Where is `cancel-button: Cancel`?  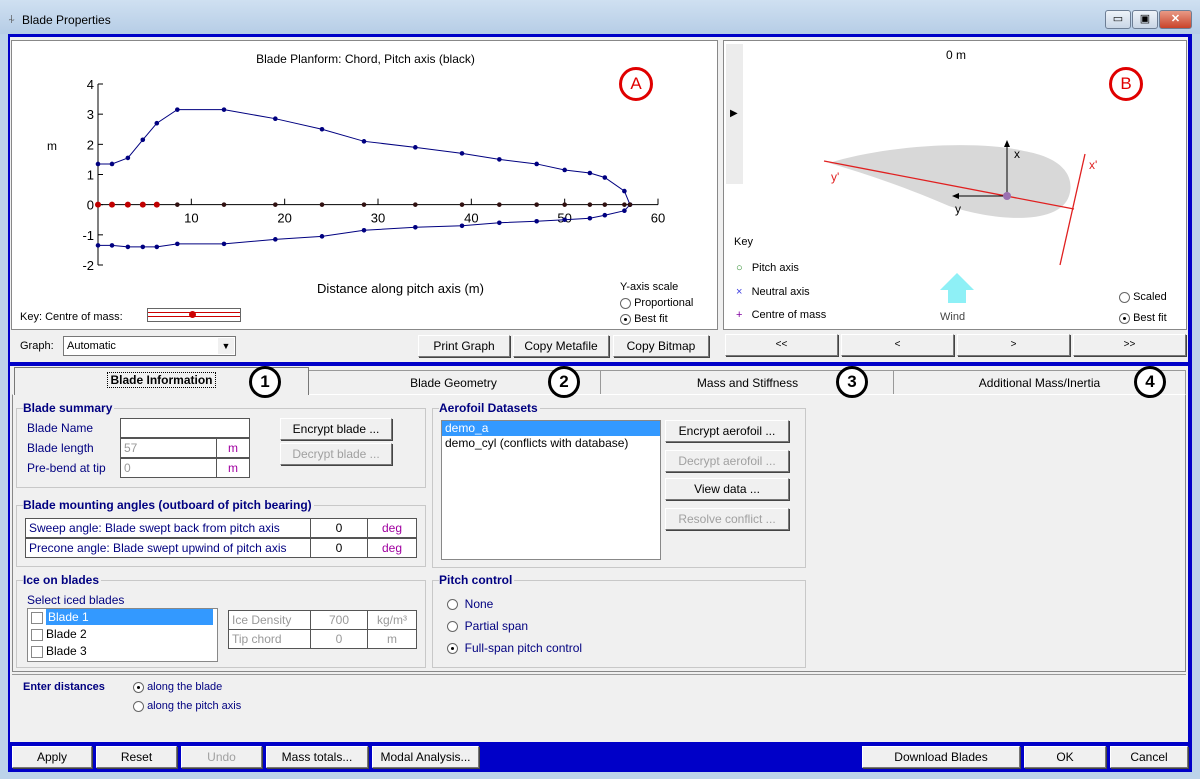 cancel-button: Cancel is located at coordinates (1149, 757).